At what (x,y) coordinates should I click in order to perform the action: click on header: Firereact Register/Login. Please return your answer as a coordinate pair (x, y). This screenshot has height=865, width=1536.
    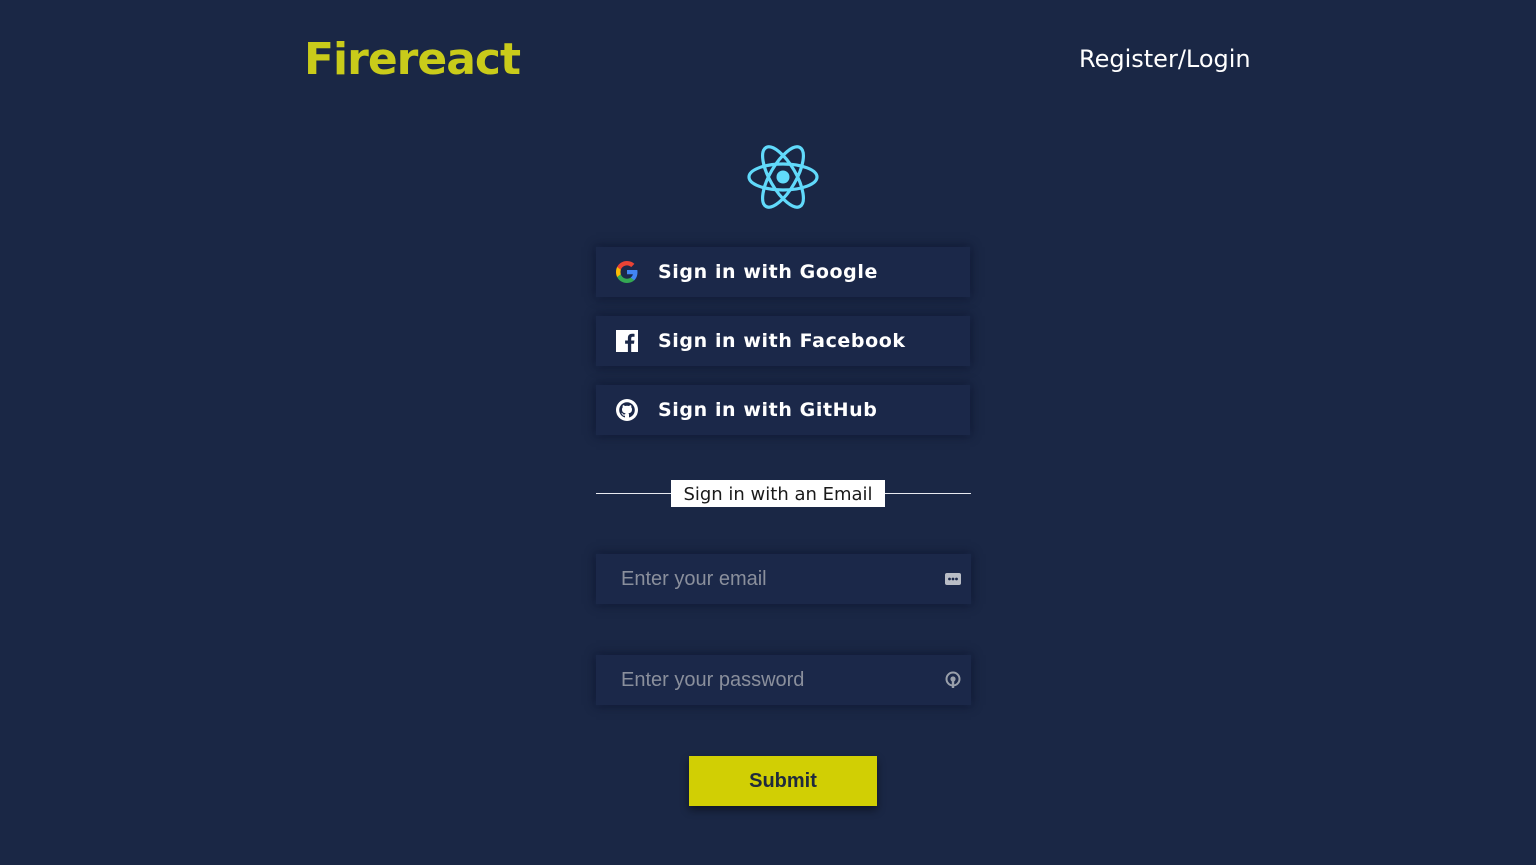
    Looking at the image, I should click on (768, 60).